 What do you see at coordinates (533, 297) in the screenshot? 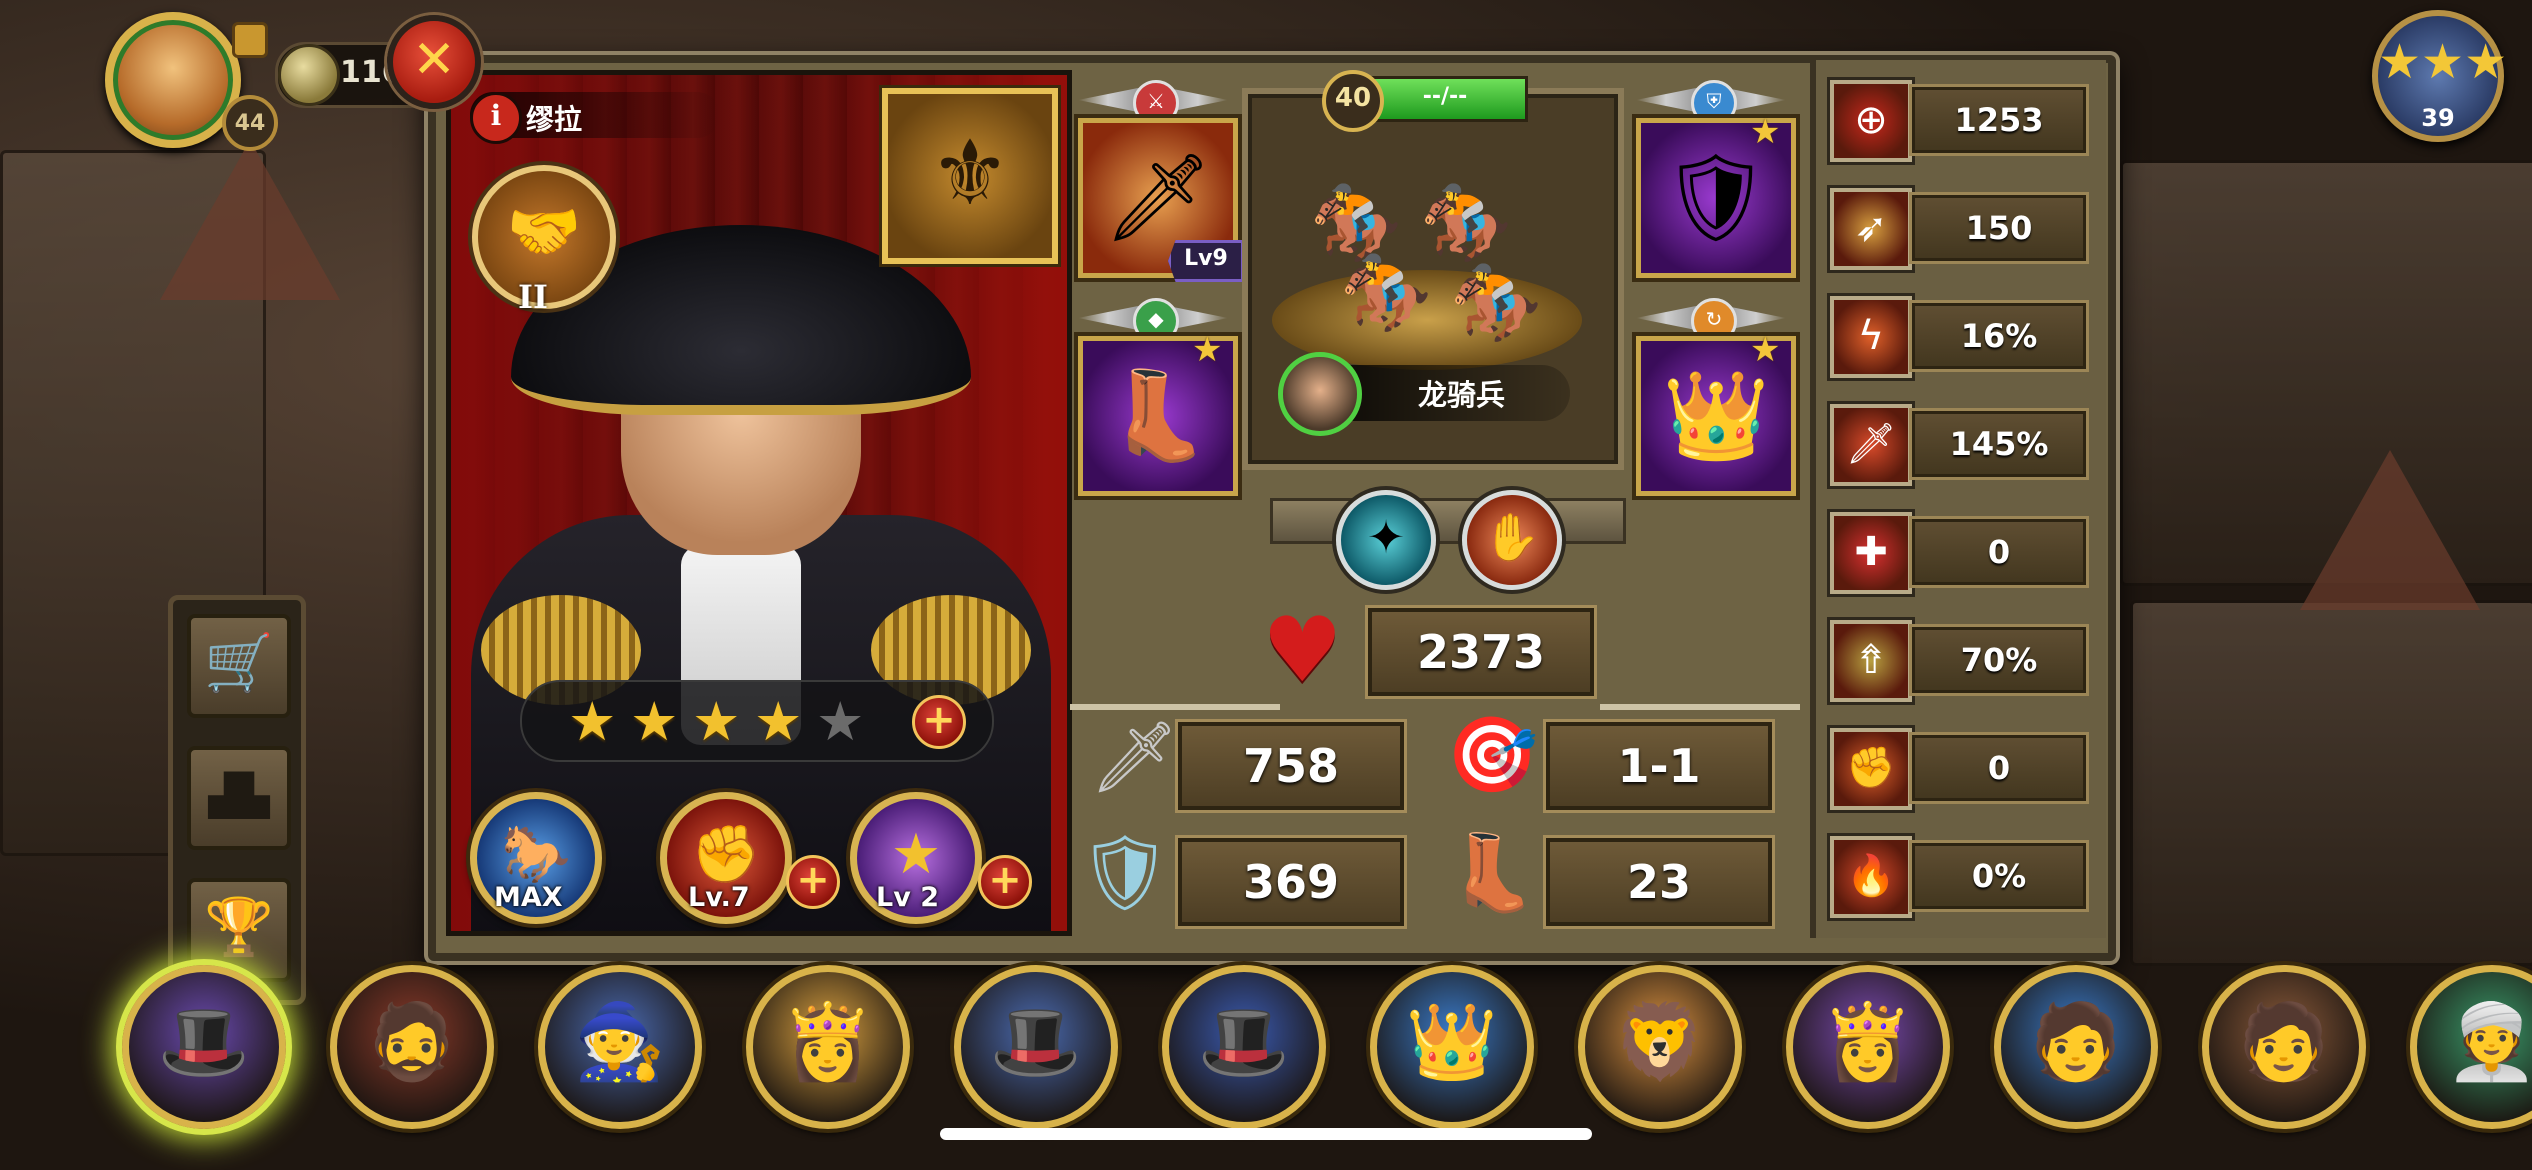
I see `hero-rank-numeral: II` at bounding box center [533, 297].